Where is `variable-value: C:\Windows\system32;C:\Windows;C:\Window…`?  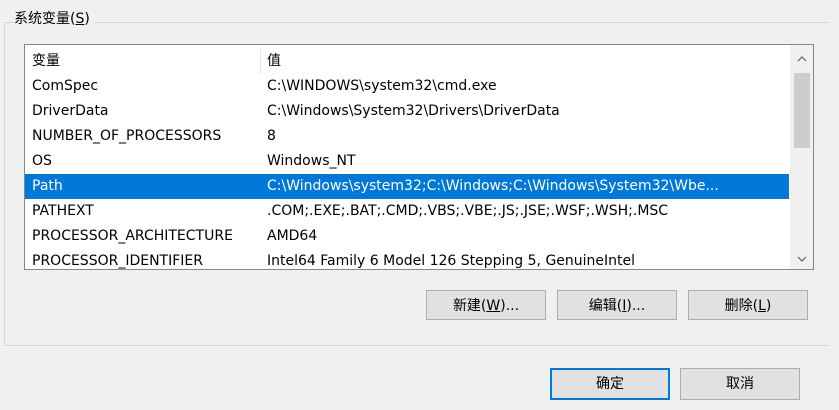
variable-value: C:\Windows\system32;C:\Windows;C:\Window… is located at coordinates (493, 186).